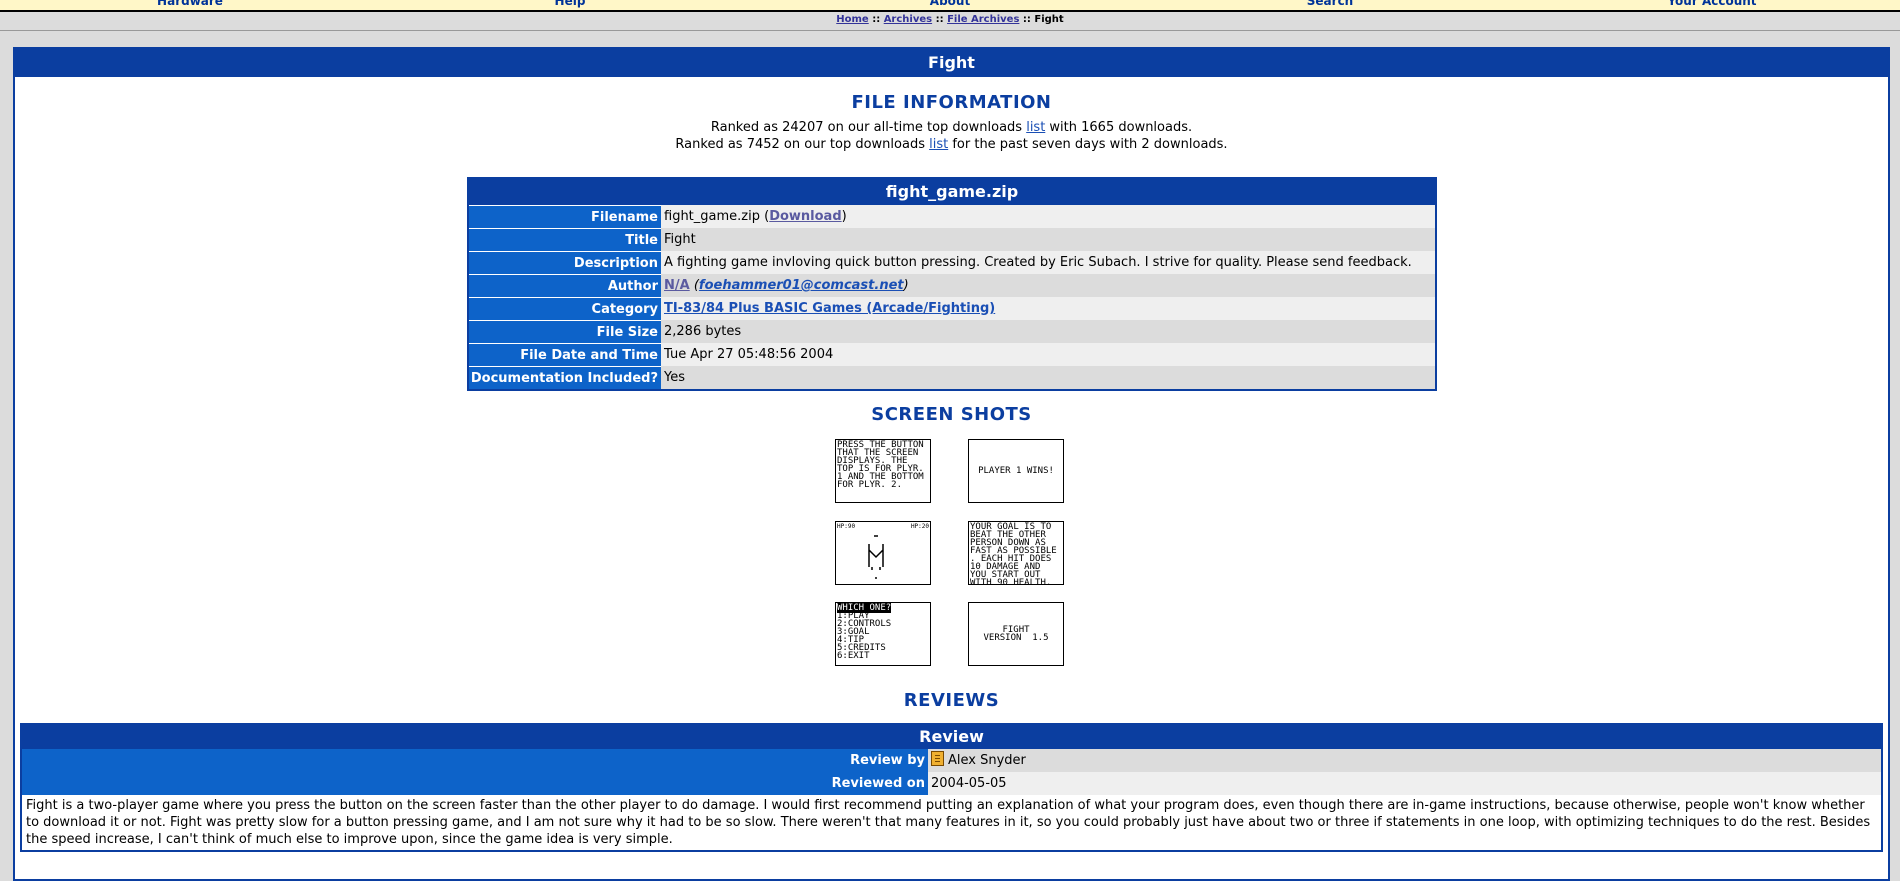 This screenshot has height=881, width=1900. I want to click on screen-shots-heading: SCREEN SHOTS, so click(951, 414).